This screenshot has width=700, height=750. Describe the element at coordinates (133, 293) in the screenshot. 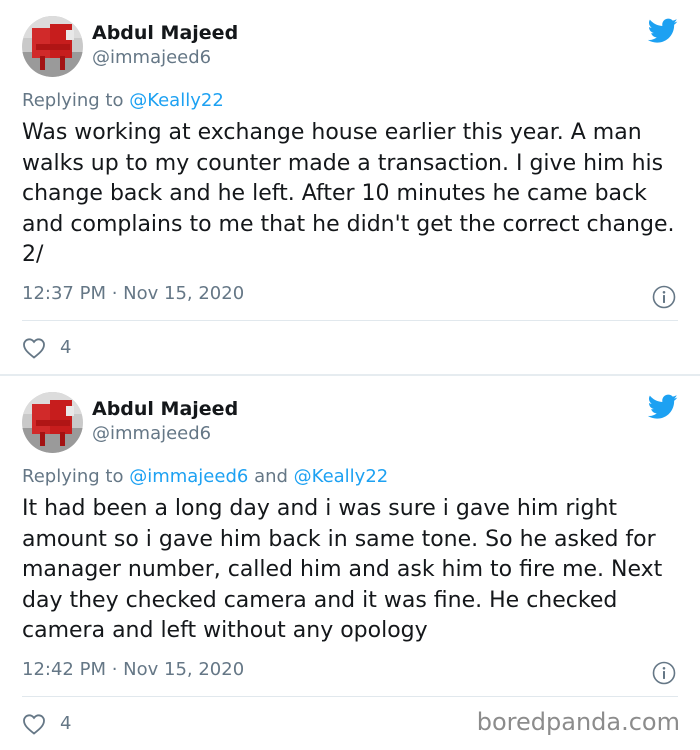

I see `tweet-timestamp: 12:37 PM · Nov 15, 2020` at that location.